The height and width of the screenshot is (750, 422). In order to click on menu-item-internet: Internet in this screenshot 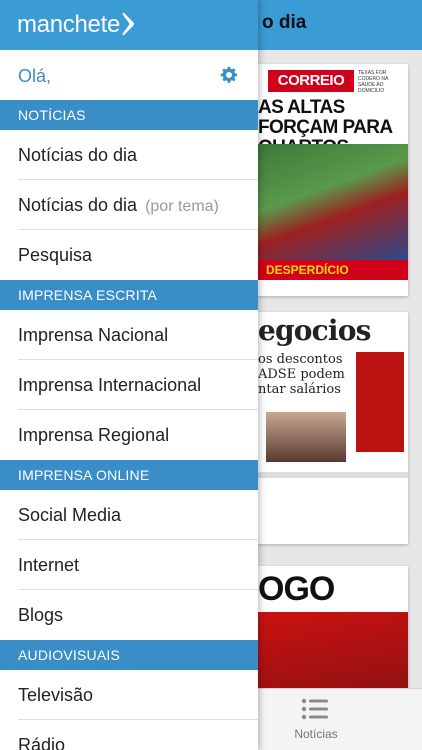, I will do `click(129, 565)`.